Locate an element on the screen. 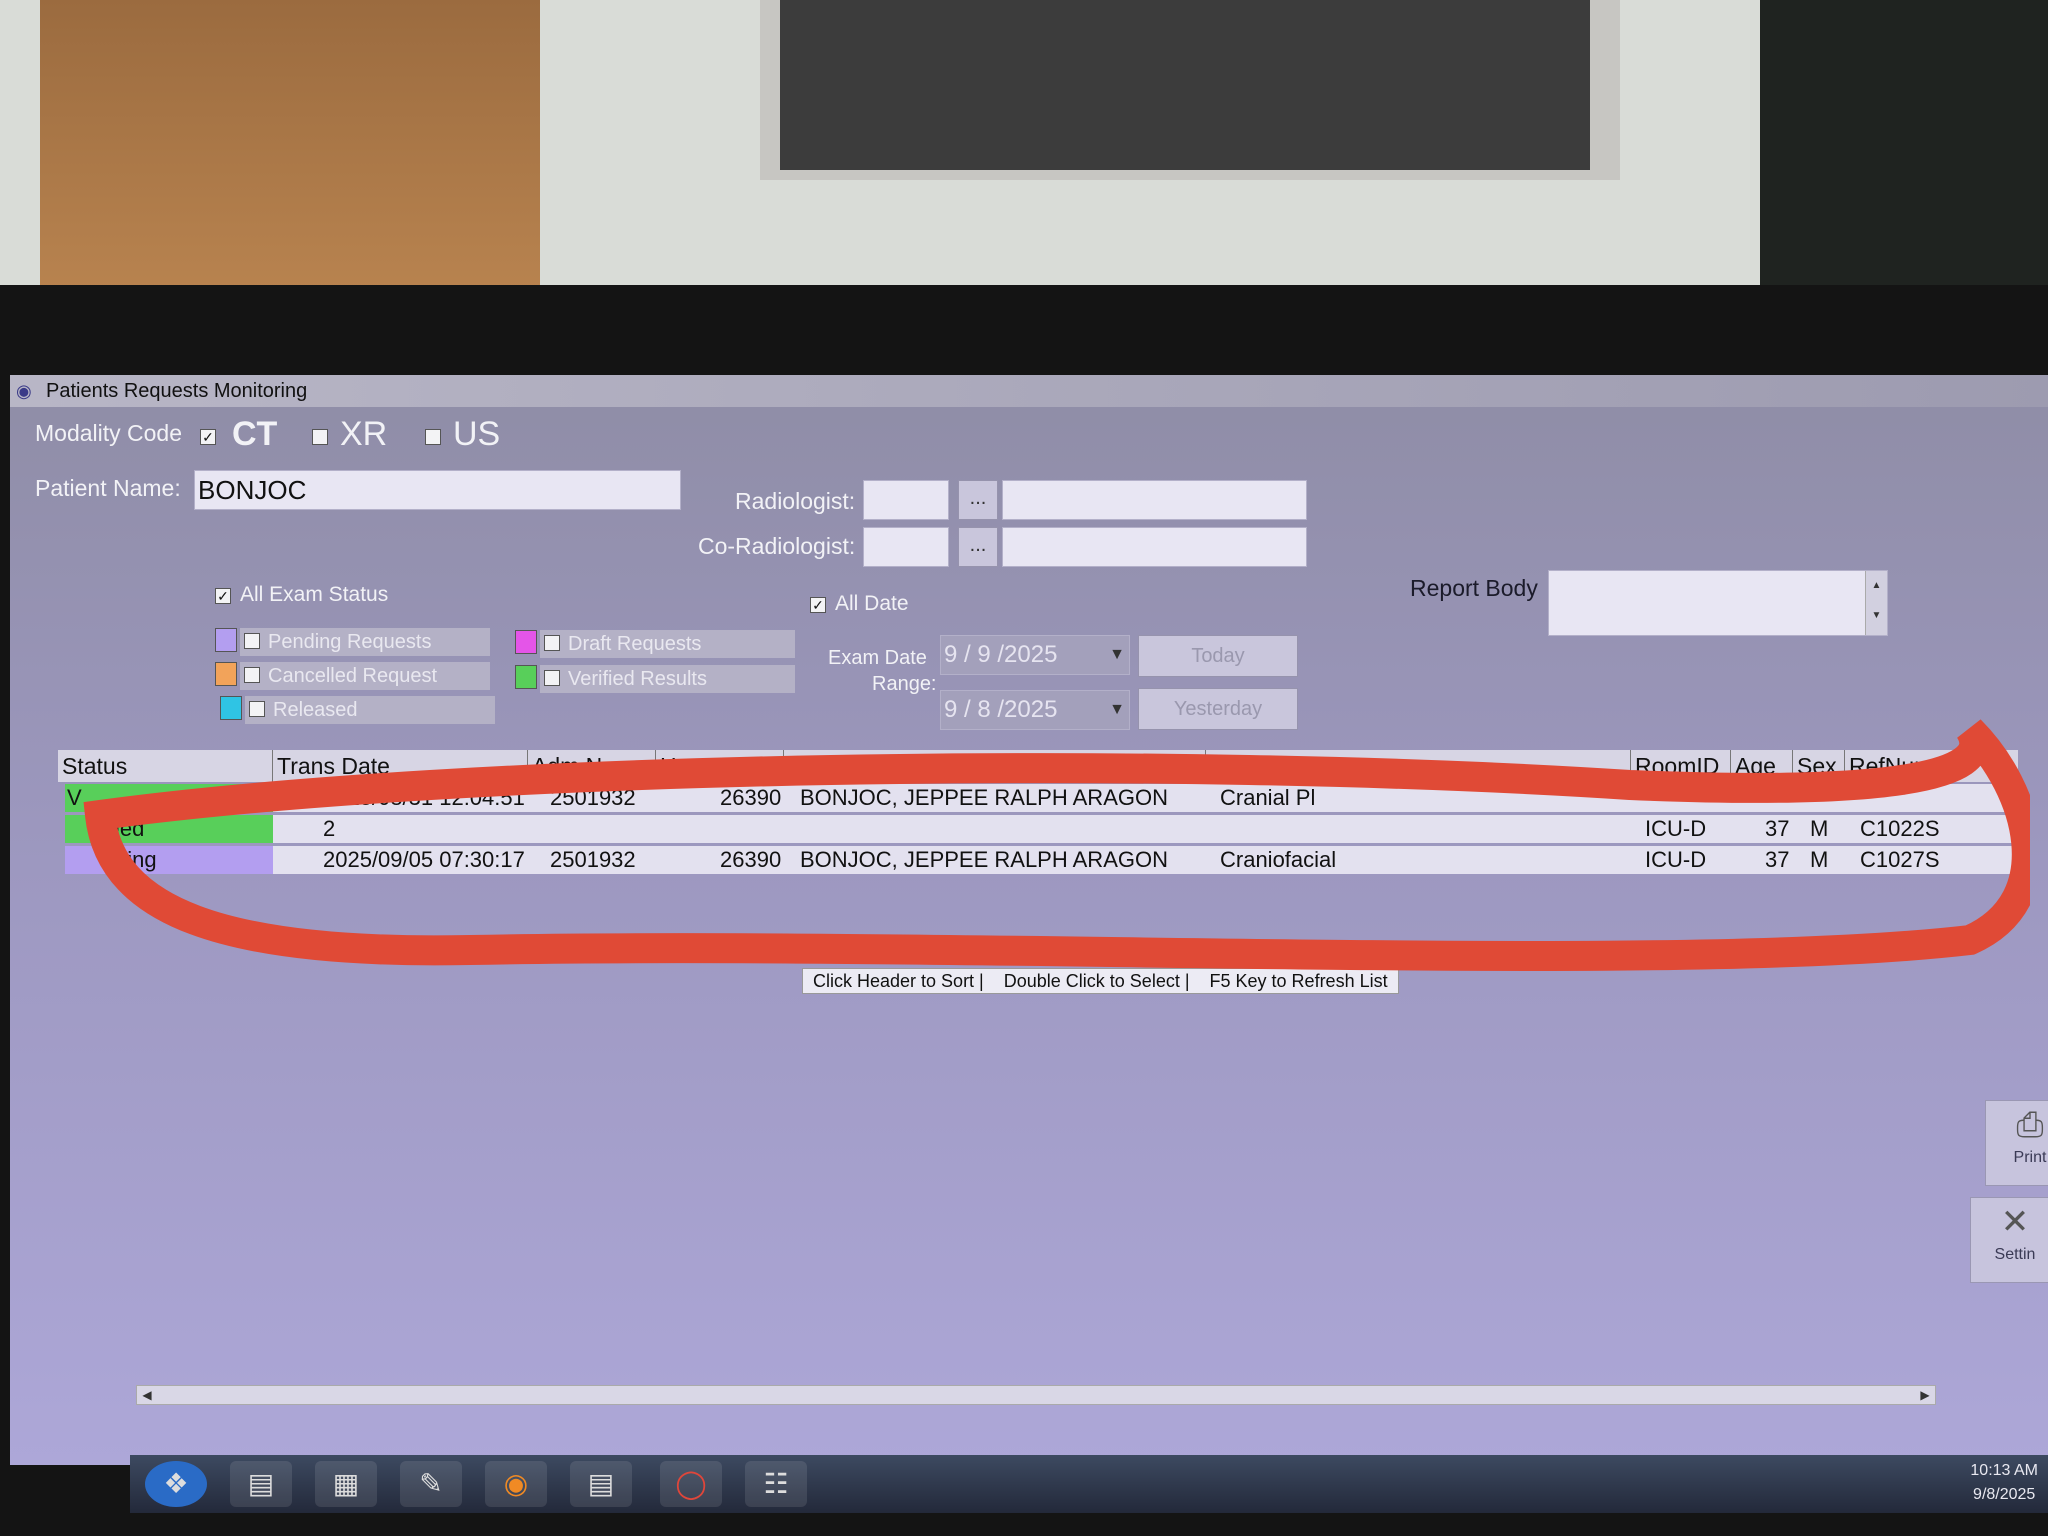 This screenshot has width=2048, height=1536. draft-color-swatch is located at coordinates (526, 642).